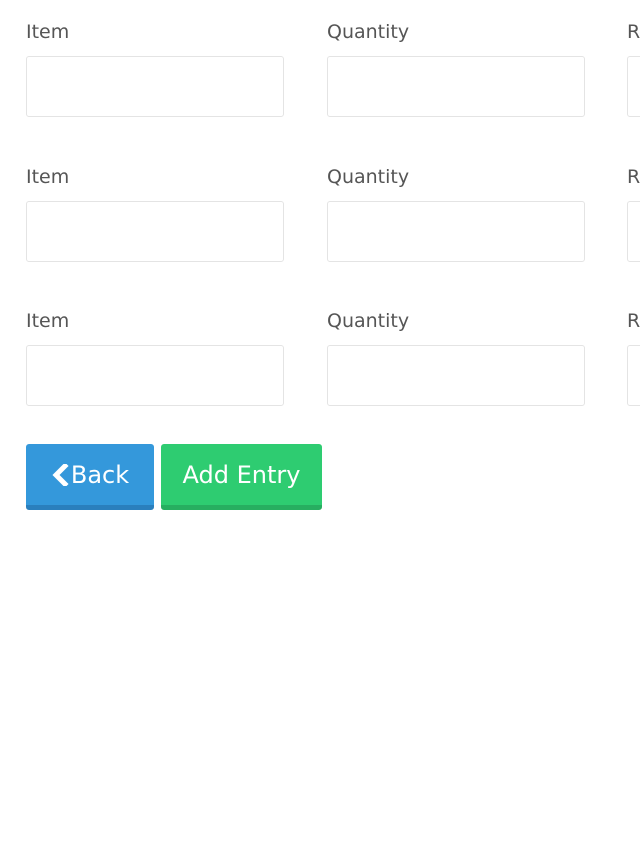  What do you see at coordinates (60, 474) in the screenshot?
I see `chevron-left-icon` at bounding box center [60, 474].